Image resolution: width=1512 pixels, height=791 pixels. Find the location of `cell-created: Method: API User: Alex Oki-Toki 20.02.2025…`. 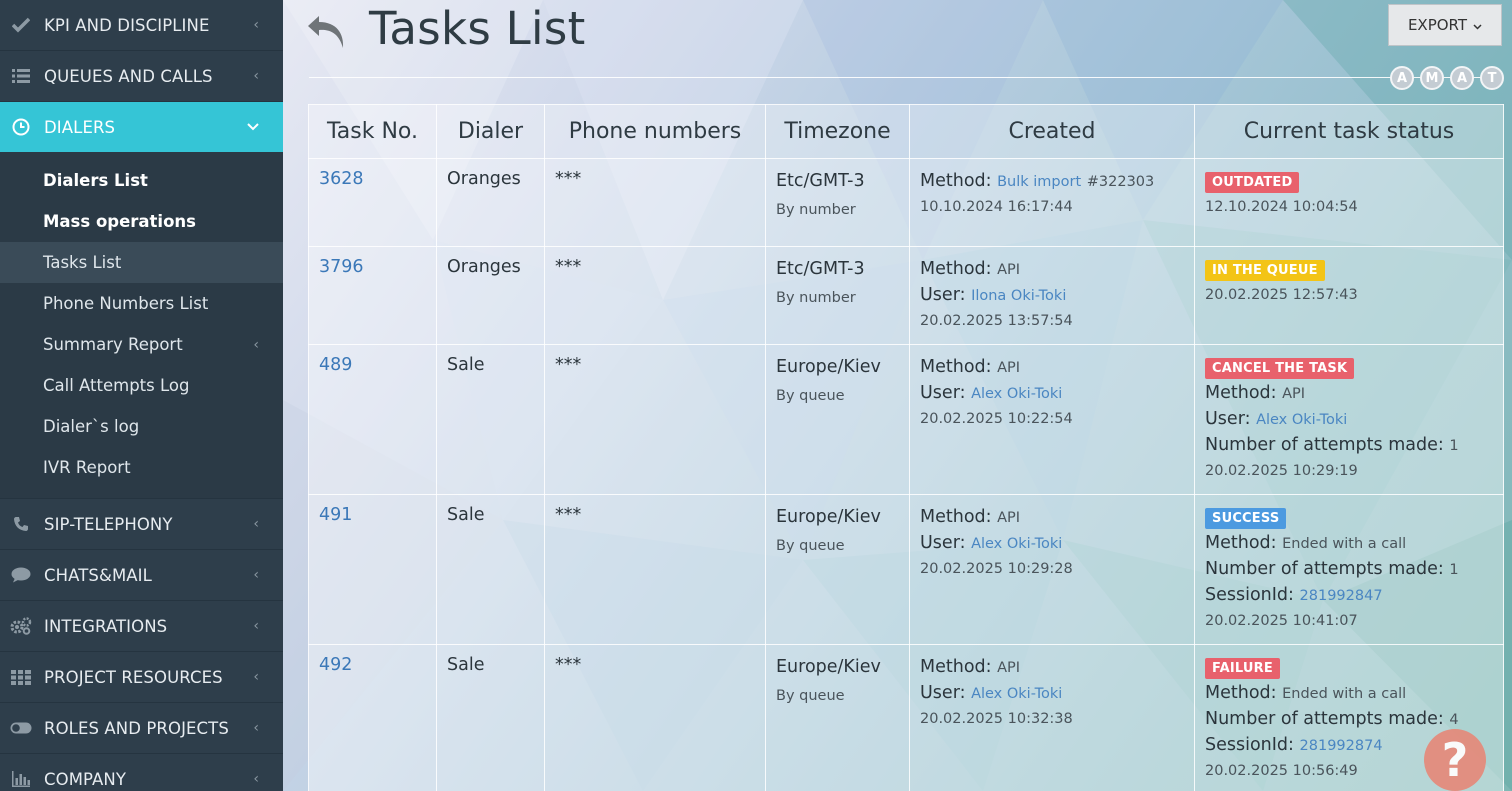

cell-created: Method: API User: Alex Oki-Toki 20.02.2025… is located at coordinates (1052, 419).